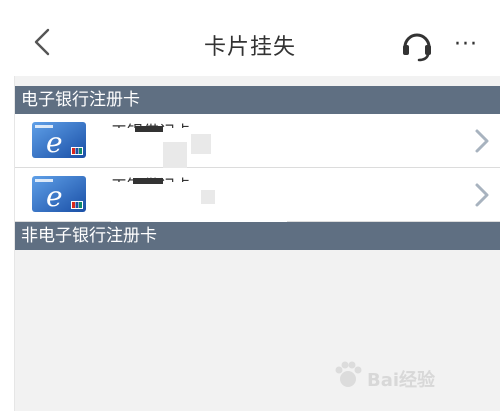  I want to click on headset-icon, so click(417, 47).